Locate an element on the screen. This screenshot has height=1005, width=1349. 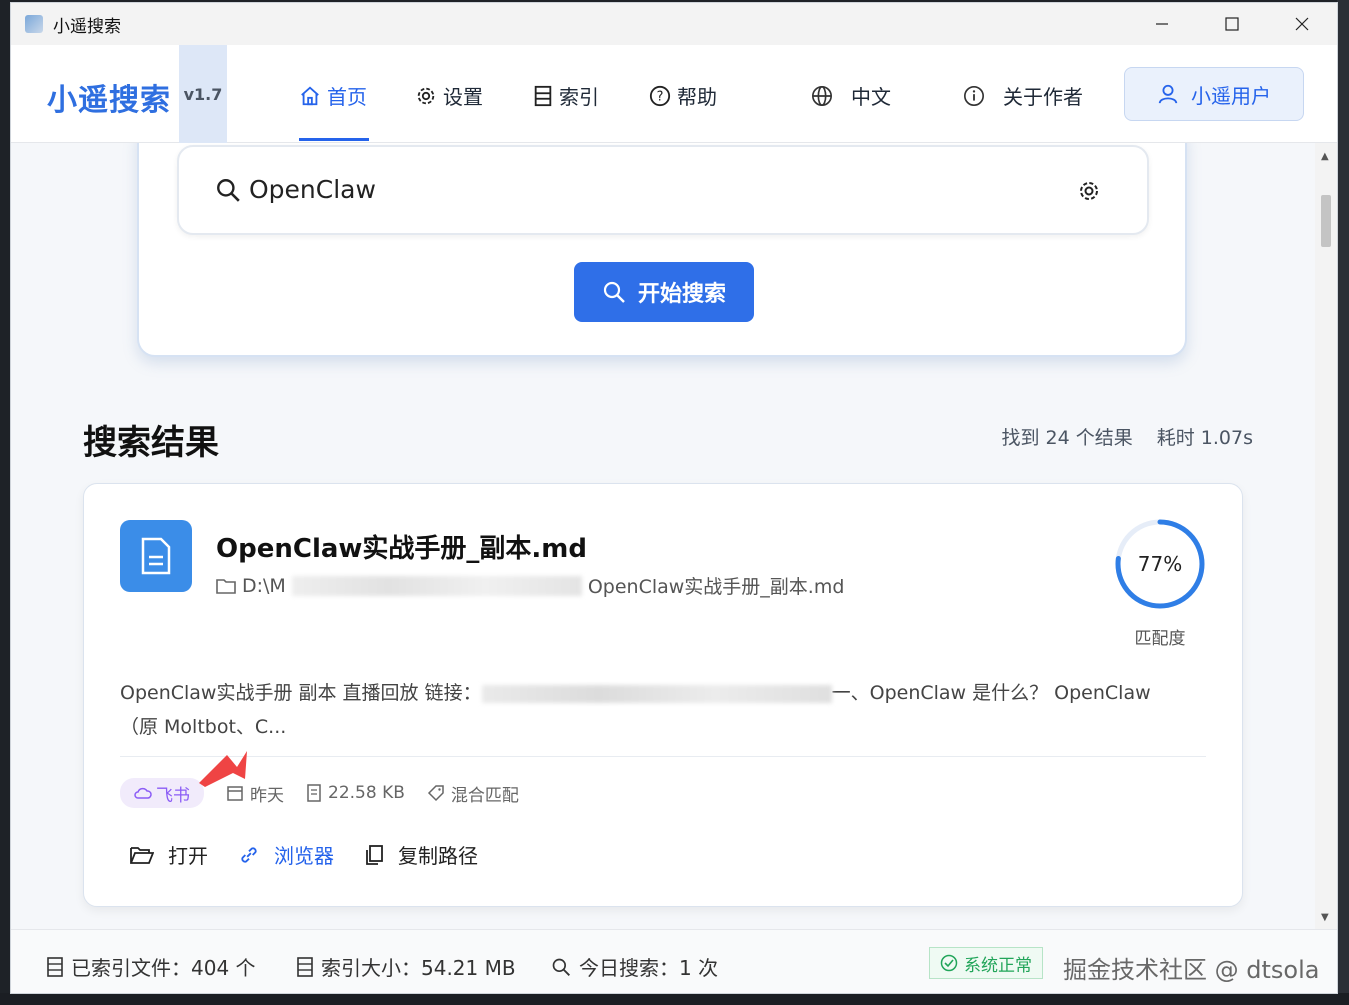
close-button is located at coordinates (1302, 24).